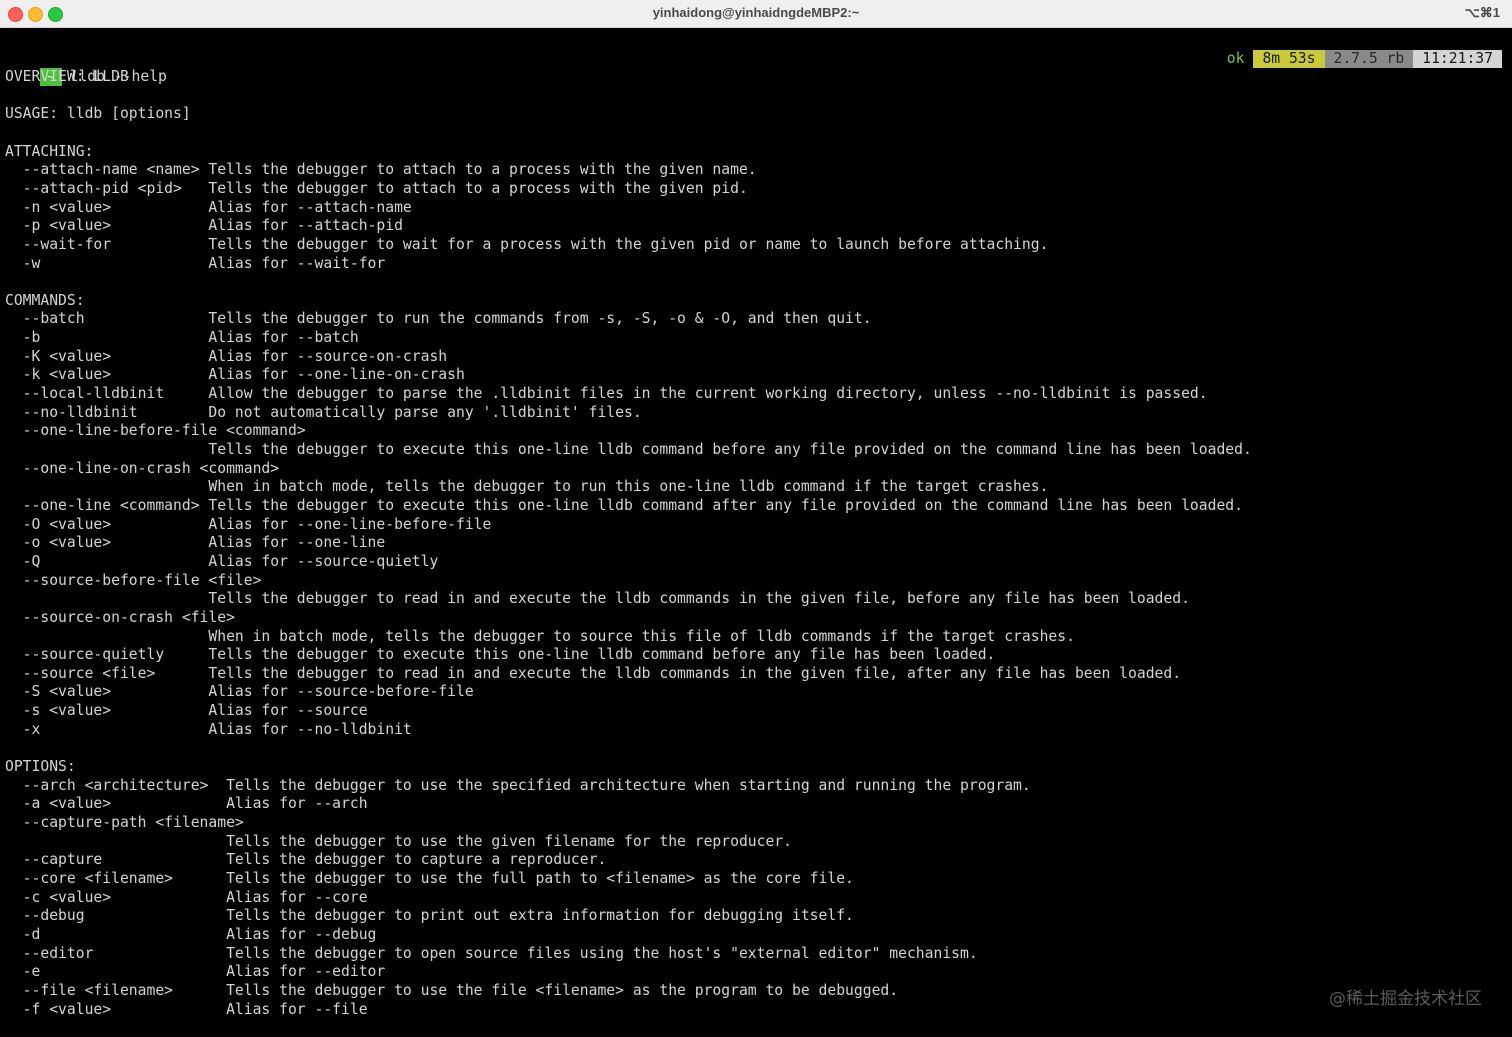 The width and height of the screenshot is (1512, 1037). Describe the element at coordinates (120, 617) in the screenshot. I see `output-line: --source-on-crash <file>` at that location.